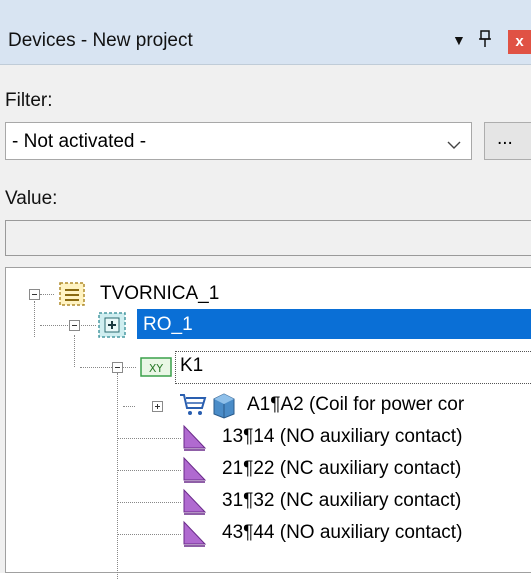 Image resolution: width=531 pixels, height=579 pixels. I want to click on filter-dropdown: - Not activated -, so click(238, 141).